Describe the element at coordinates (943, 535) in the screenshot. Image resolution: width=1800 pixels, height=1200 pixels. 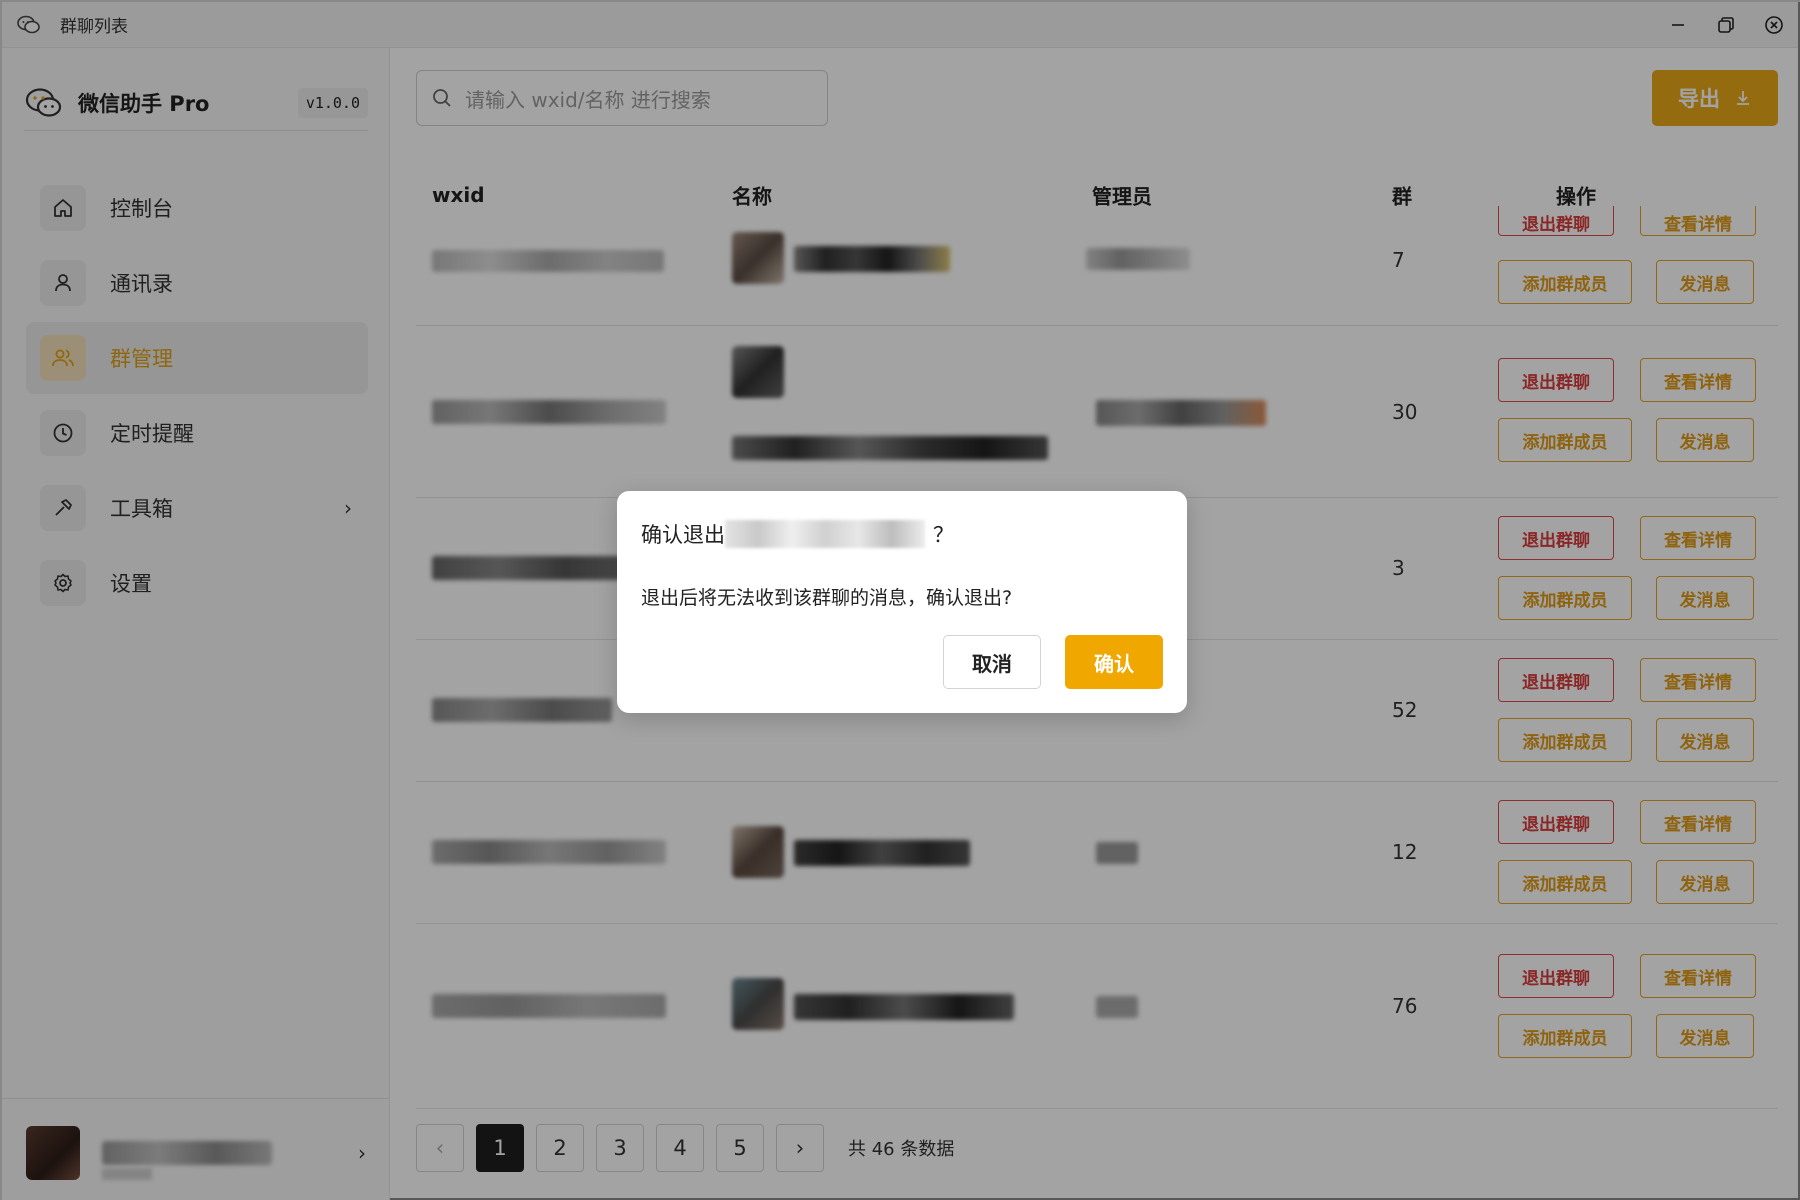
I see `dialog-title-suffix: ？` at that location.